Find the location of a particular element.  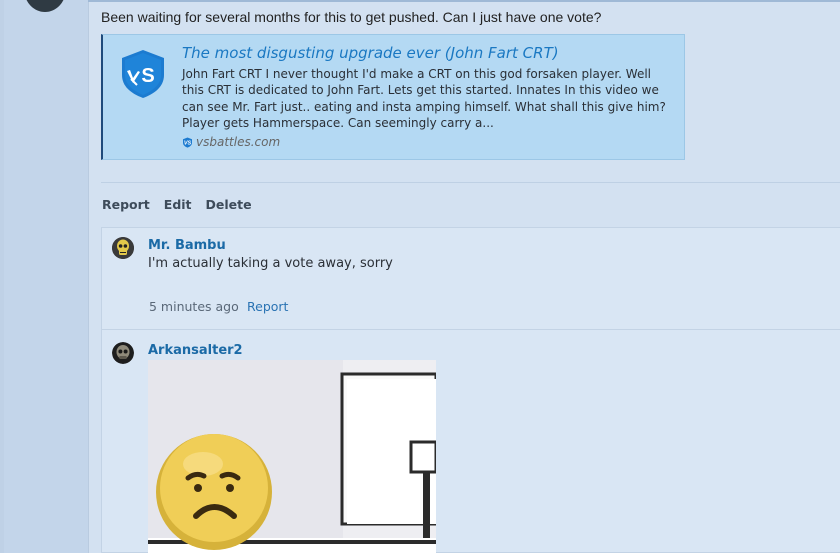

post-actions: Report Edit Delete is located at coordinates (177, 204).